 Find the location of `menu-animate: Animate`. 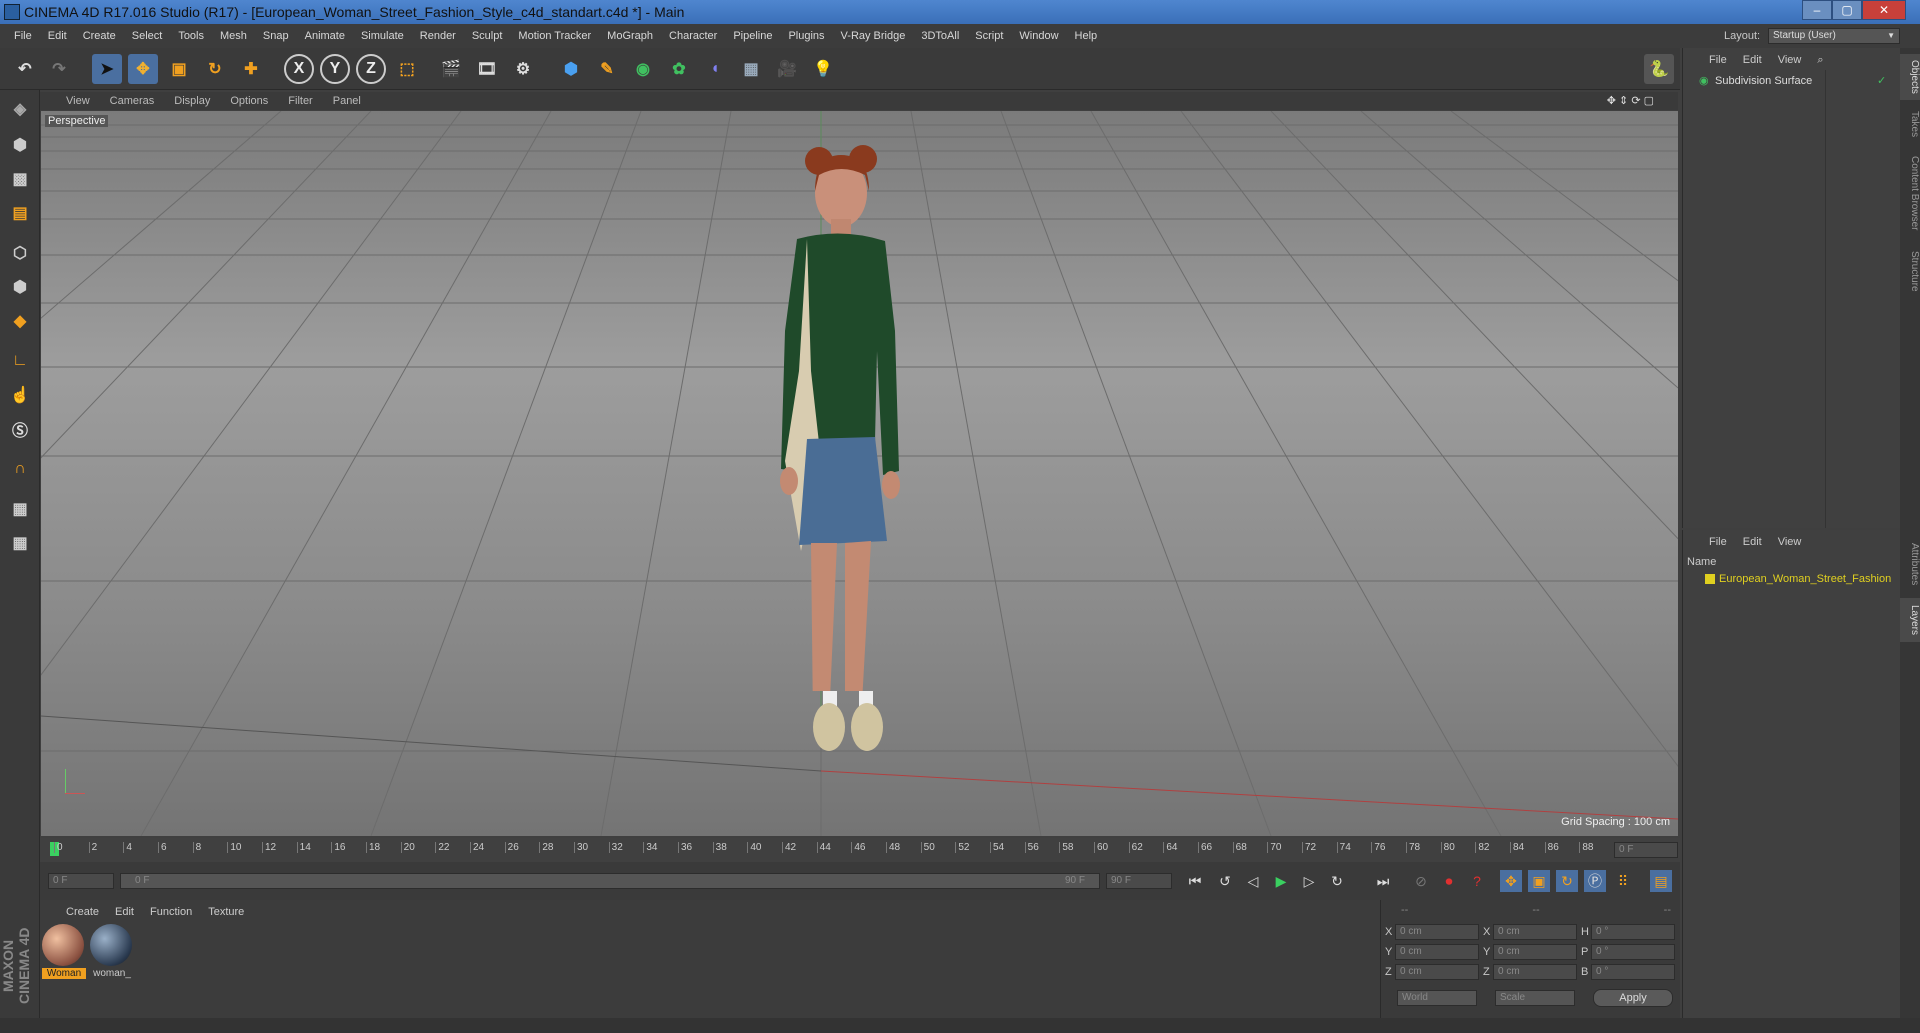

menu-animate: Animate is located at coordinates (325, 36).